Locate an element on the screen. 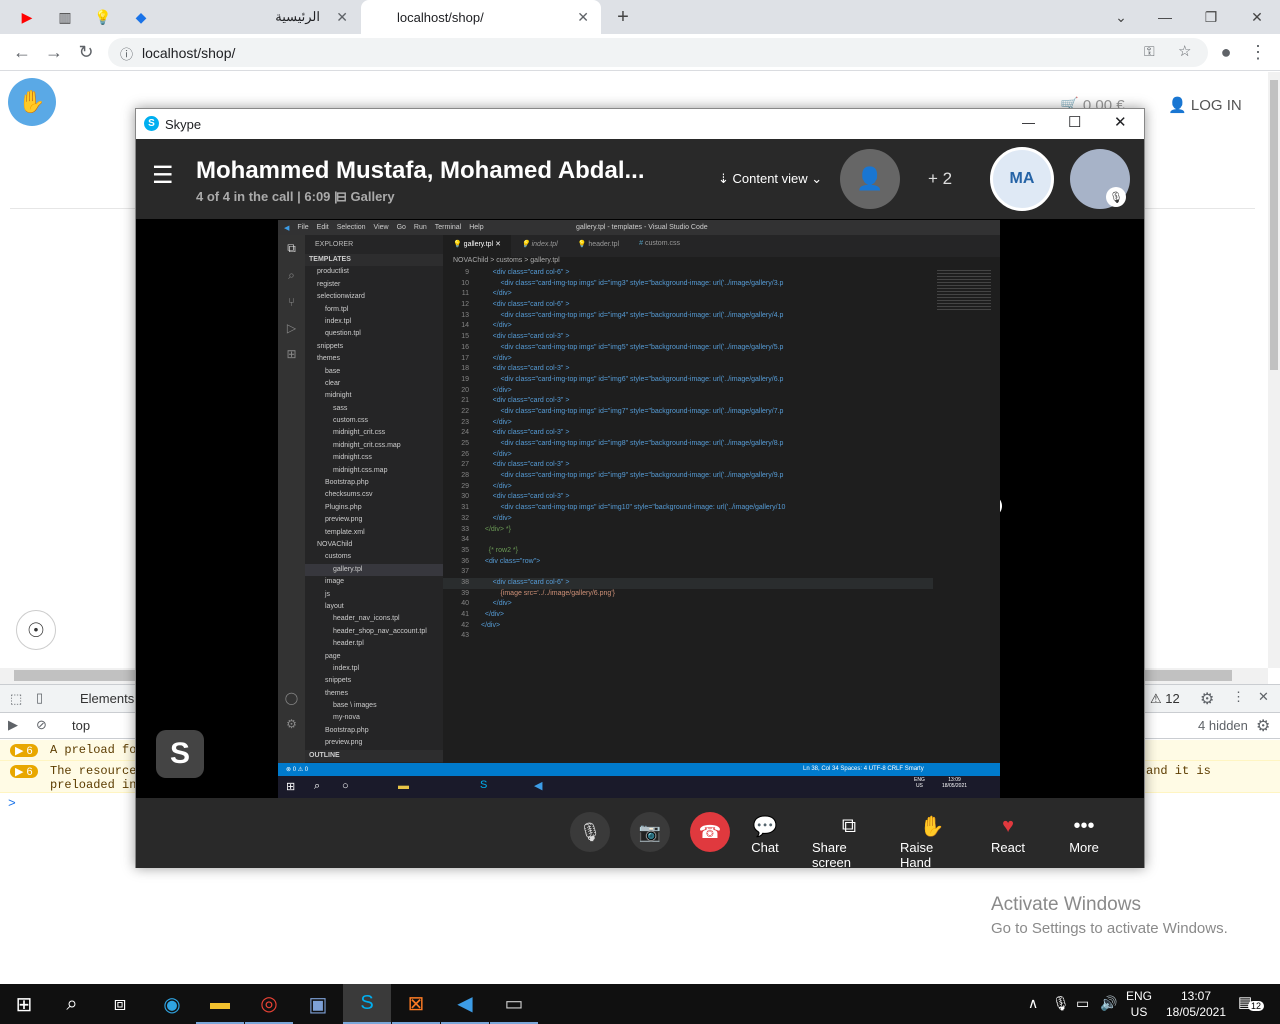 The width and height of the screenshot is (1280, 1024). editor-tab: 💡 index.tpl is located at coordinates (539, 246).